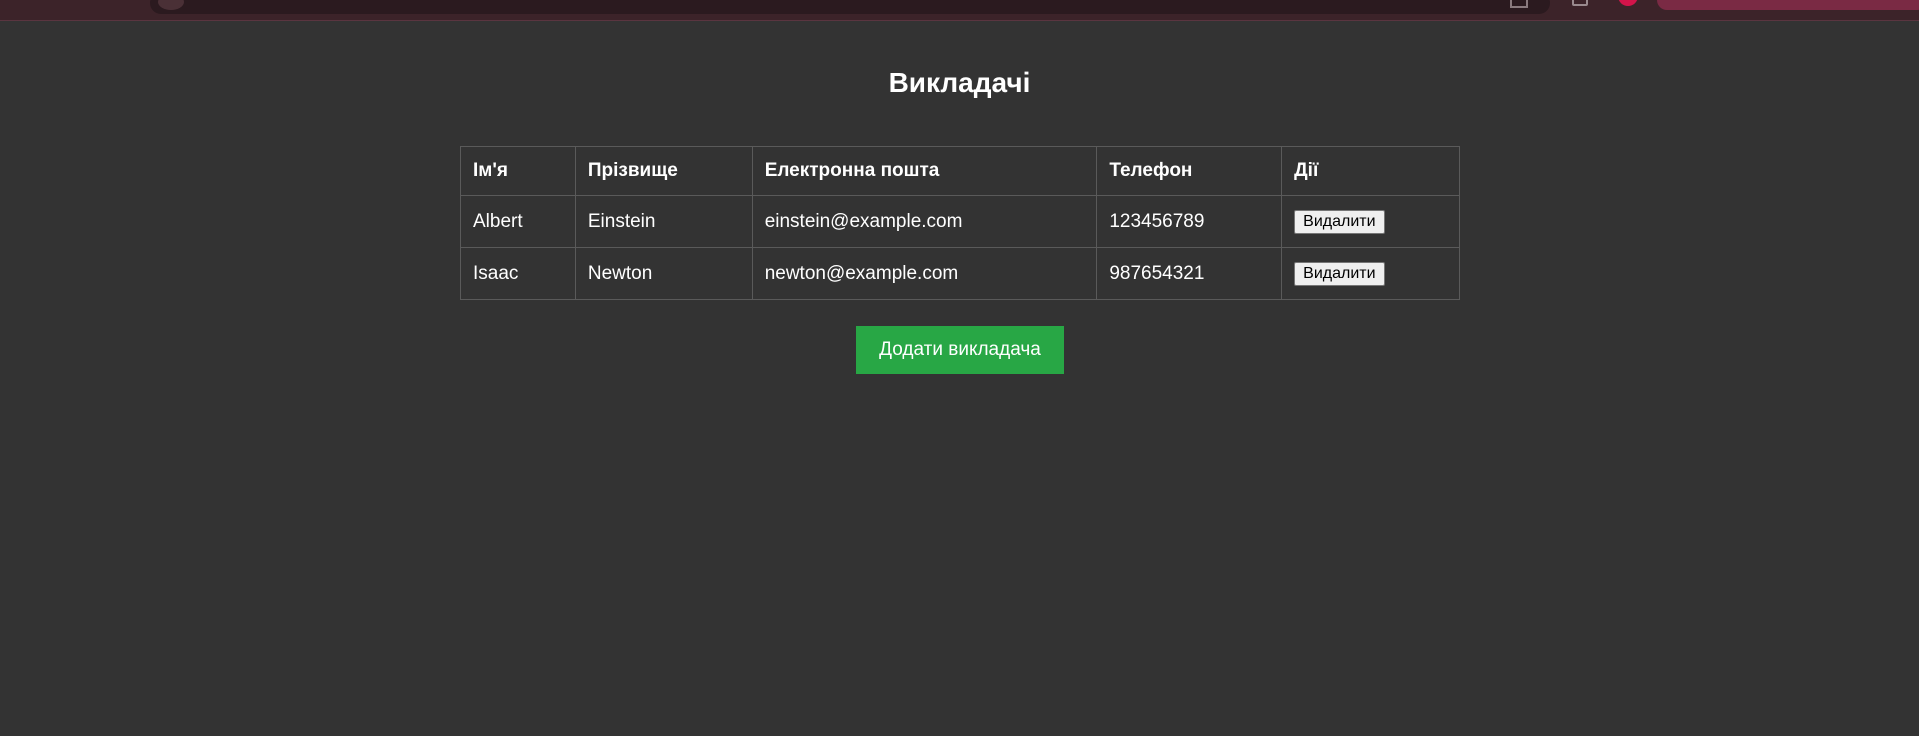 The height and width of the screenshot is (736, 1919). Describe the element at coordinates (850, 7) in the screenshot. I see `address-bar` at that location.